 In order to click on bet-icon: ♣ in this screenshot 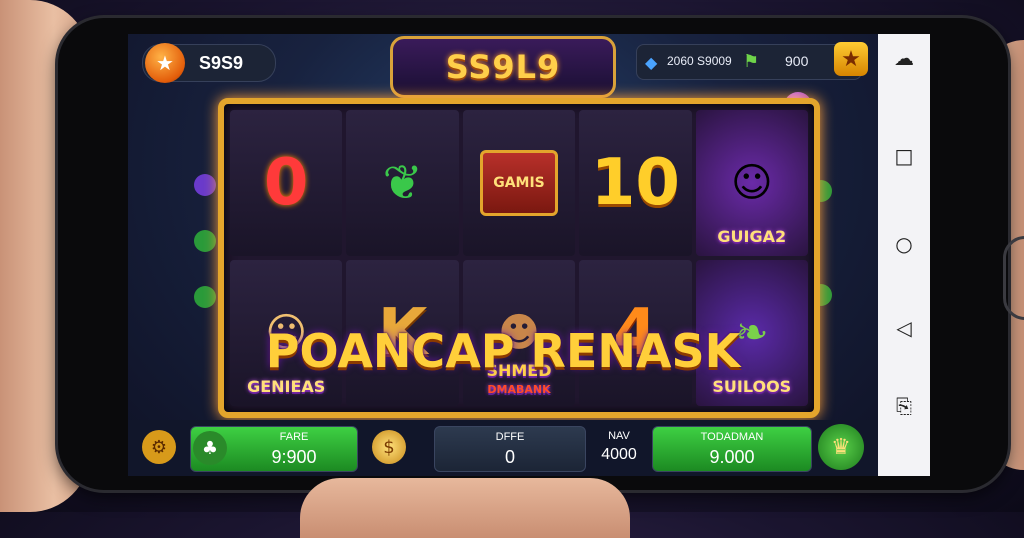, I will do `click(210, 448)`.